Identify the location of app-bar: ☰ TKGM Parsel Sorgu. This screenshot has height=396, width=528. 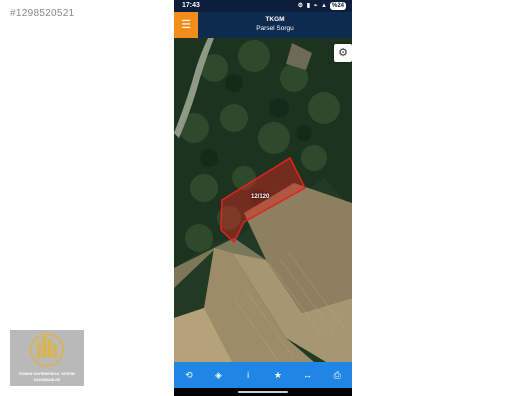
(263, 25).